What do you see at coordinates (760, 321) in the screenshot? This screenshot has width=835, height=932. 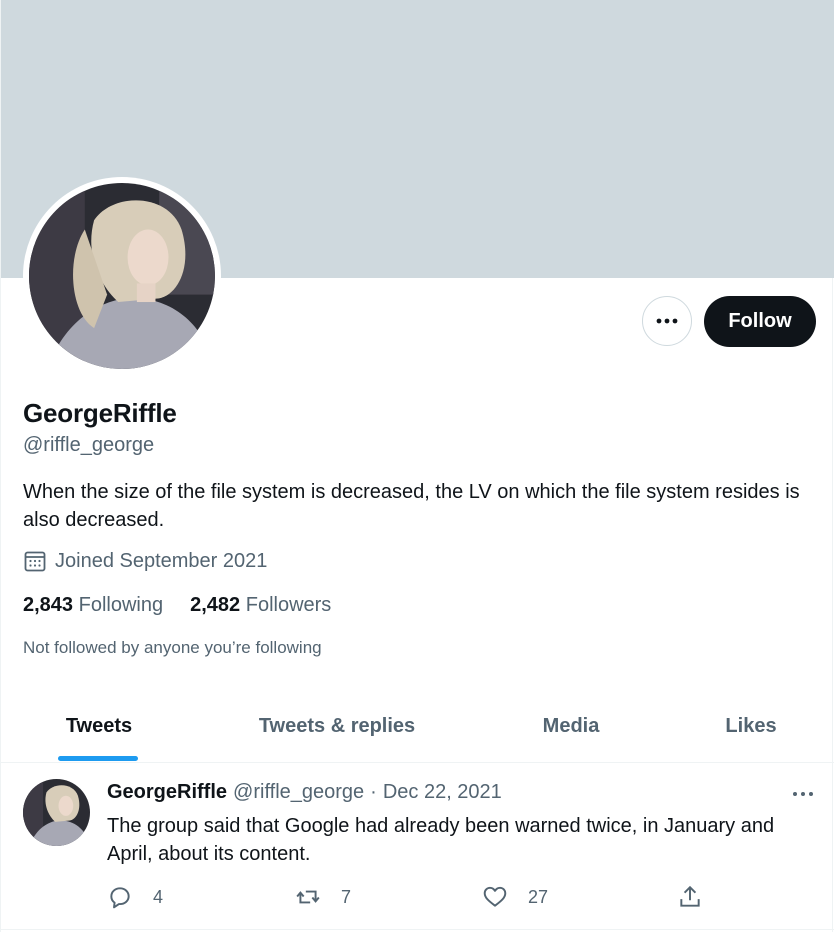 I see `follow-button: Follow` at bounding box center [760, 321].